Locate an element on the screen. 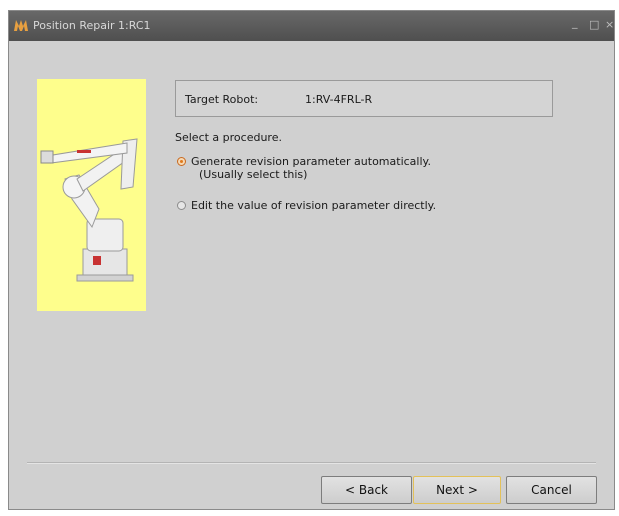 This screenshot has height=516, width=619. close-icon: × is located at coordinates (609, 24).